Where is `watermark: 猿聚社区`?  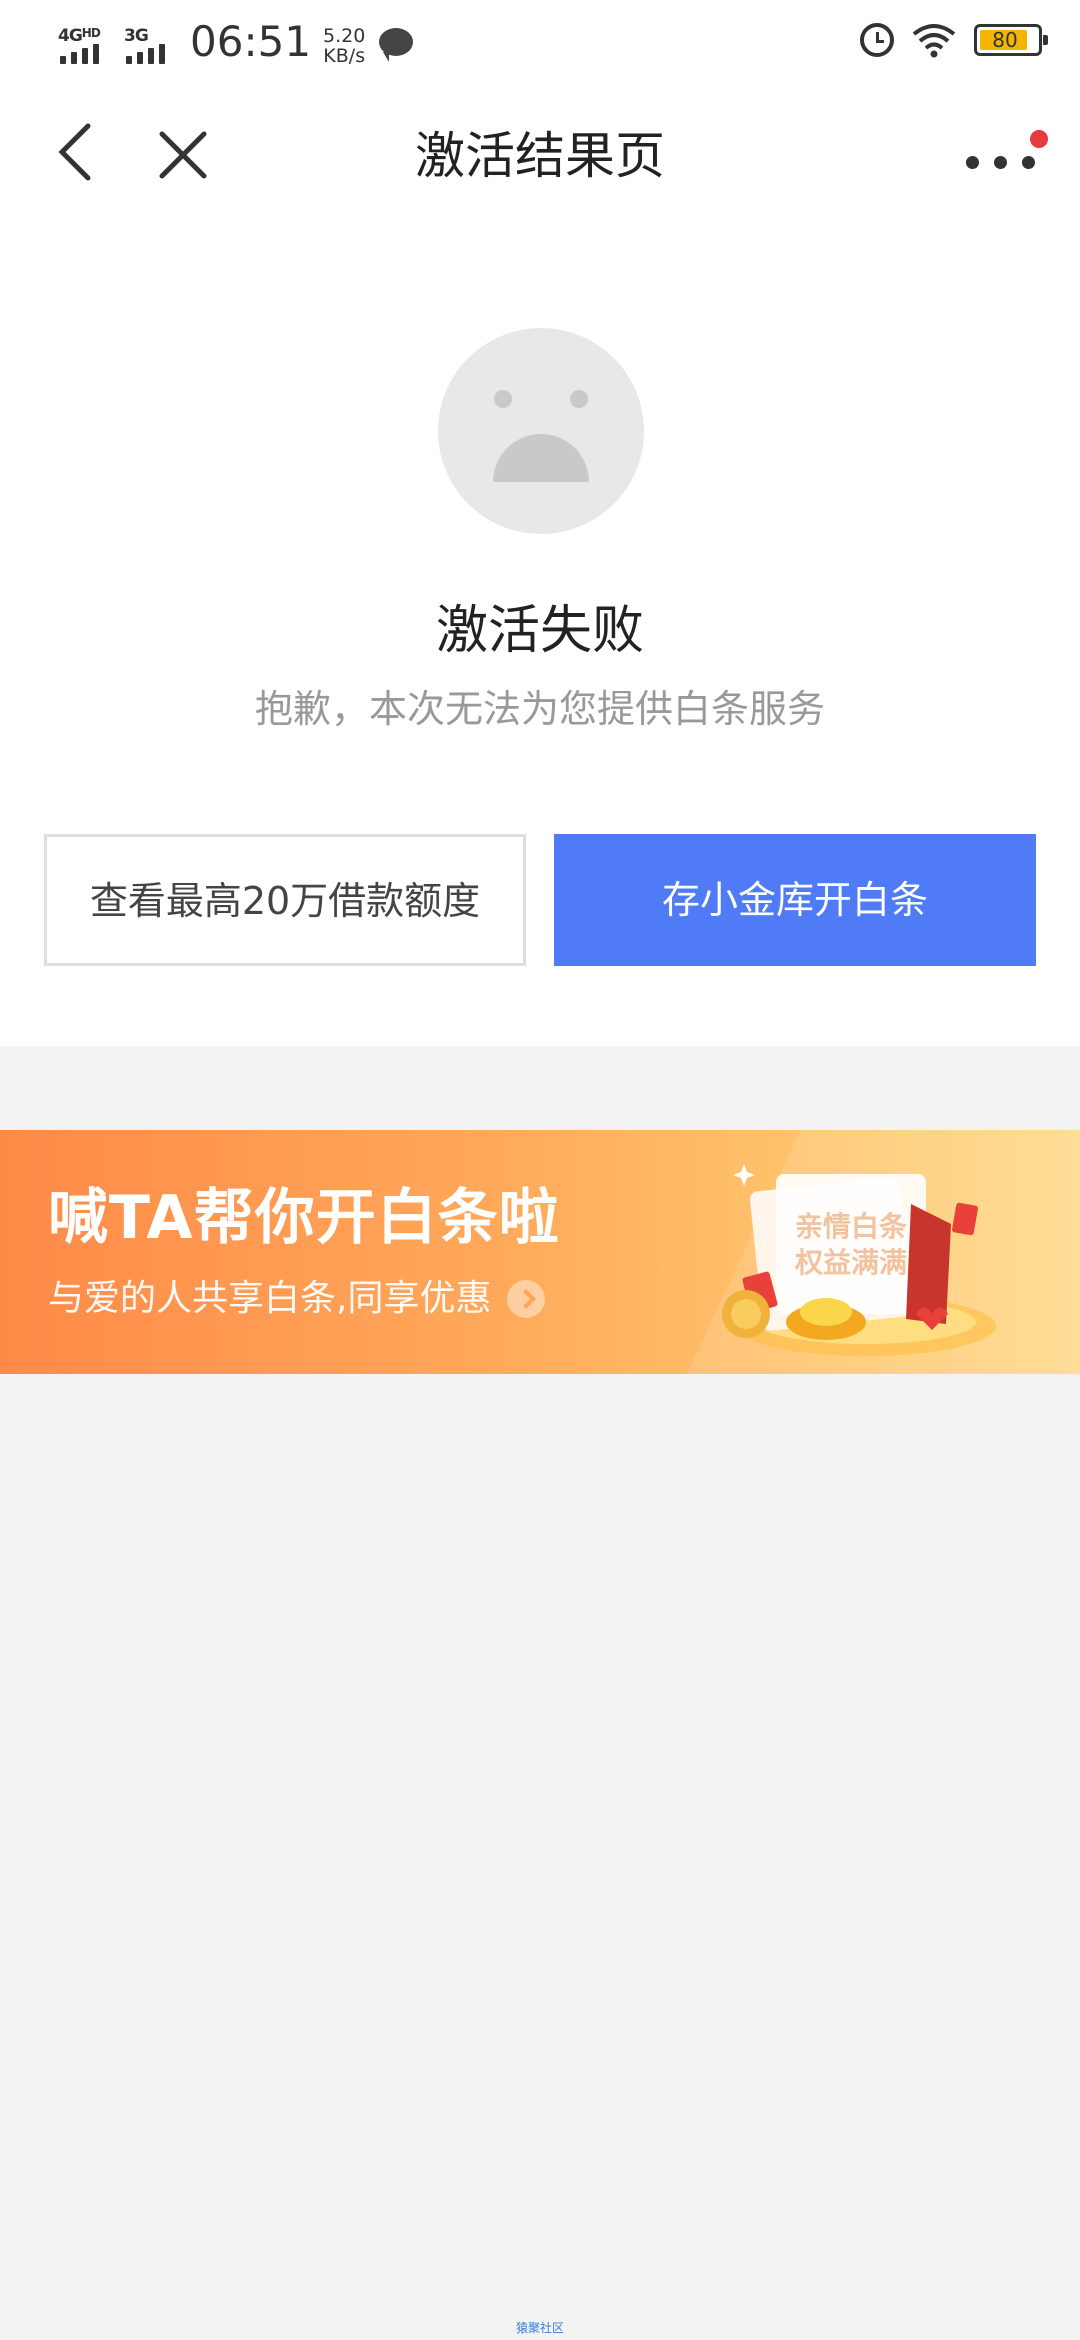
watermark: 猿聚社区 is located at coordinates (539, 2328).